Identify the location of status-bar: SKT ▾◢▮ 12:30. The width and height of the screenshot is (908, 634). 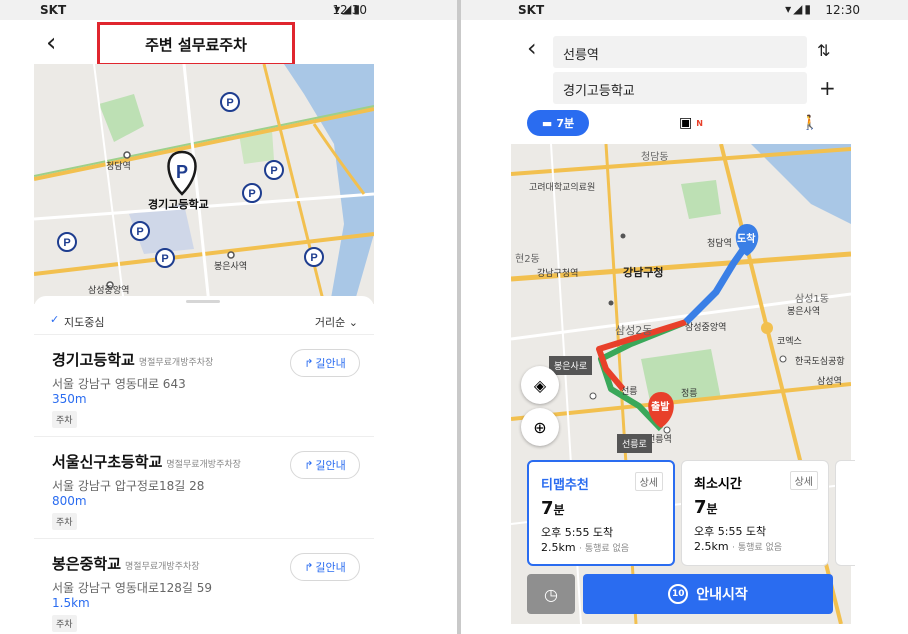
(684, 10).